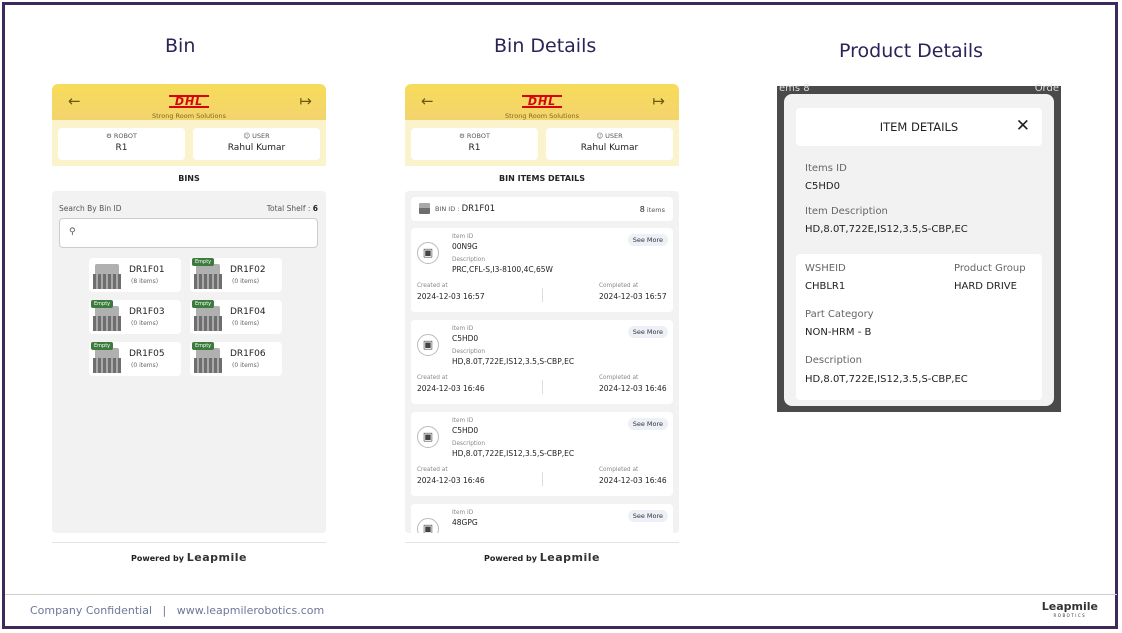 The image size is (1122, 633). What do you see at coordinates (147, 354) in the screenshot?
I see `bin-name: DR1F05` at bounding box center [147, 354].